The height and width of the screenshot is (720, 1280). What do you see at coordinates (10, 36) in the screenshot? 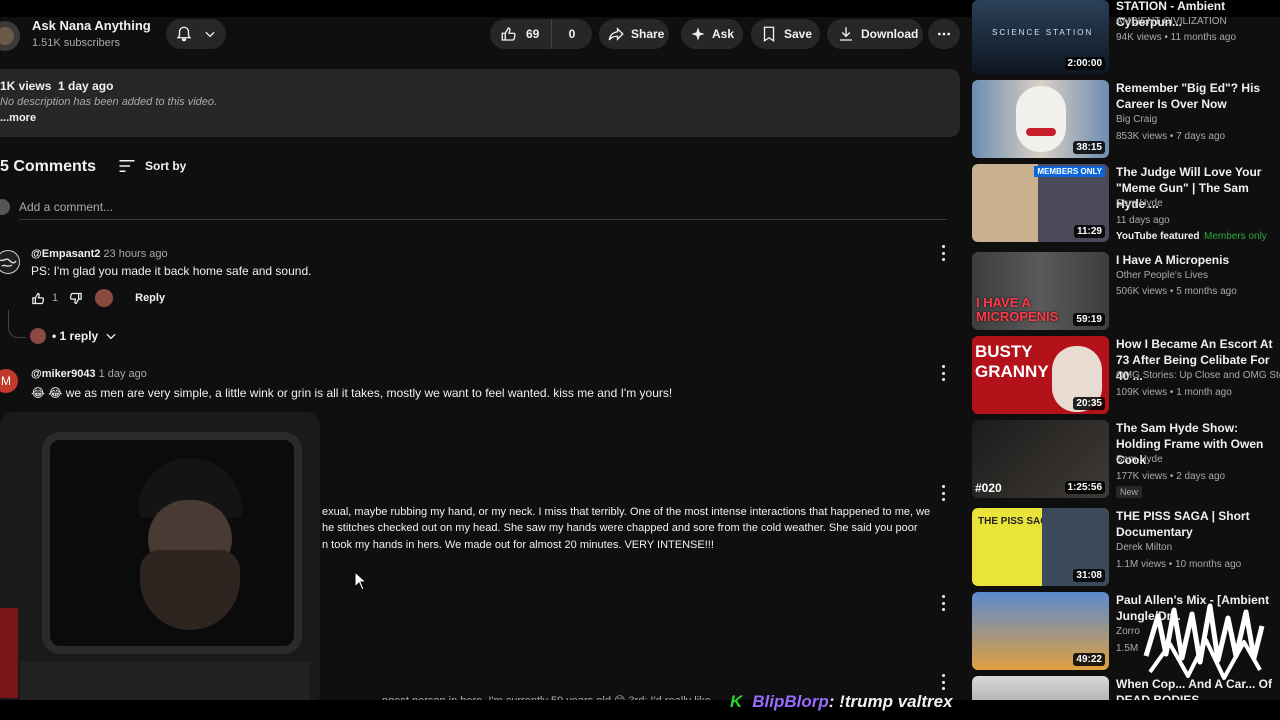
I see `channel-avatar` at bounding box center [10, 36].